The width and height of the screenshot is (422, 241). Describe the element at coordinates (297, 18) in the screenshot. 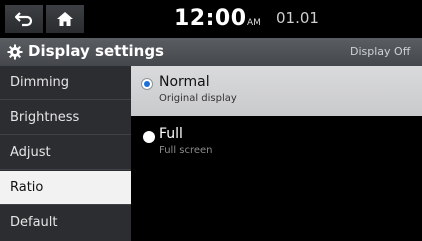

I see `clock-date: 01.01` at that location.